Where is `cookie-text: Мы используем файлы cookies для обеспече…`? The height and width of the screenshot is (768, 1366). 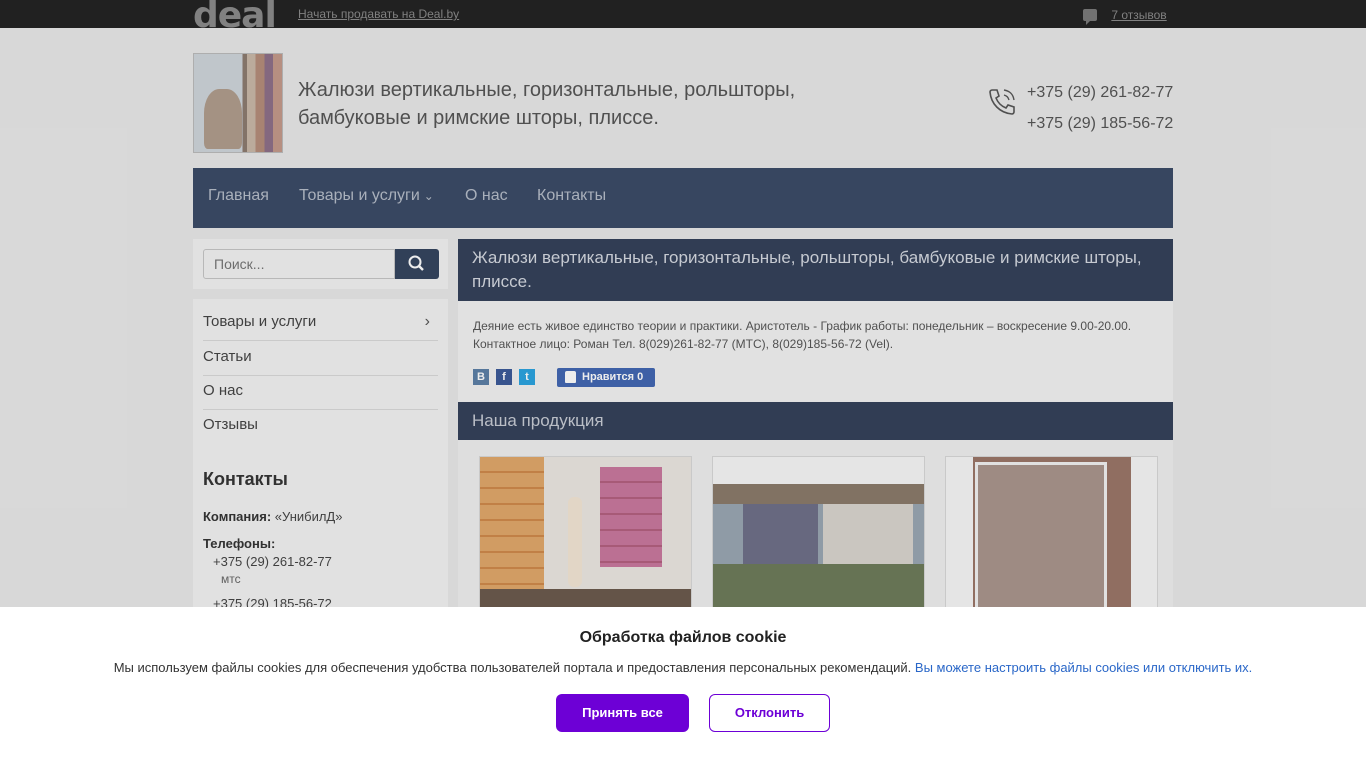 cookie-text: Мы используем файлы cookies для обеспече… is located at coordinates (512, 667).